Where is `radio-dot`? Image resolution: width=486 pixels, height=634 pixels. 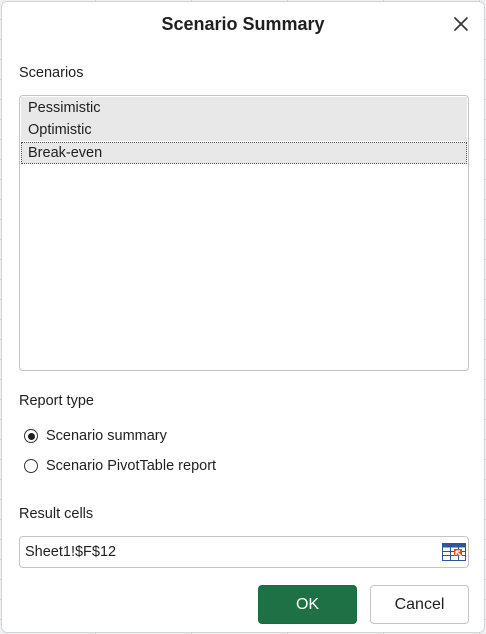 radio-dot is located at coordinates (31, 436).